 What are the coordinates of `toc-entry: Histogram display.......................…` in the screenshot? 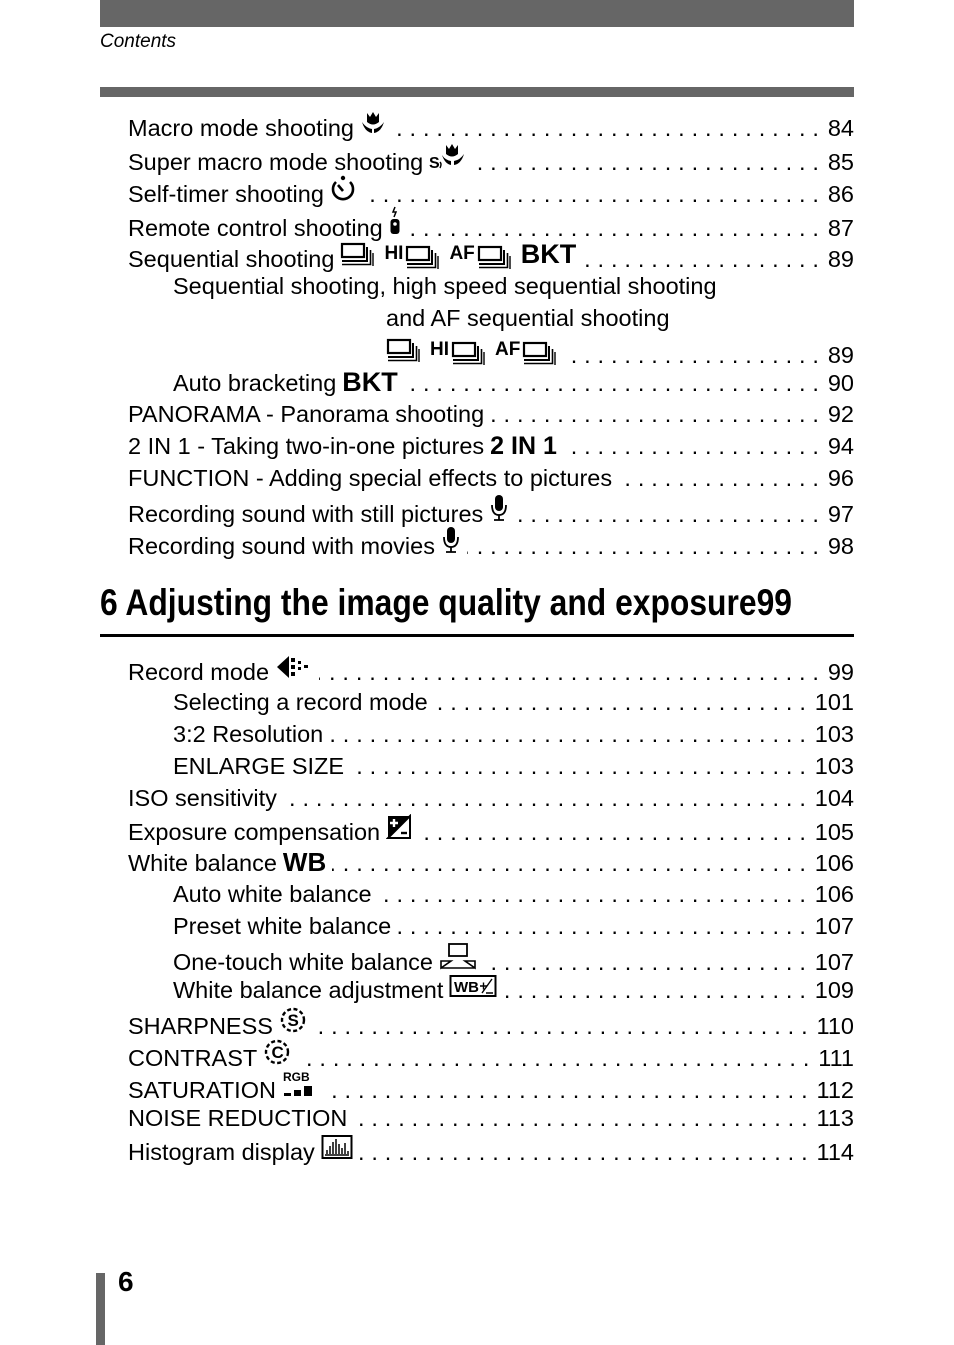 It's located at (491, 1151).